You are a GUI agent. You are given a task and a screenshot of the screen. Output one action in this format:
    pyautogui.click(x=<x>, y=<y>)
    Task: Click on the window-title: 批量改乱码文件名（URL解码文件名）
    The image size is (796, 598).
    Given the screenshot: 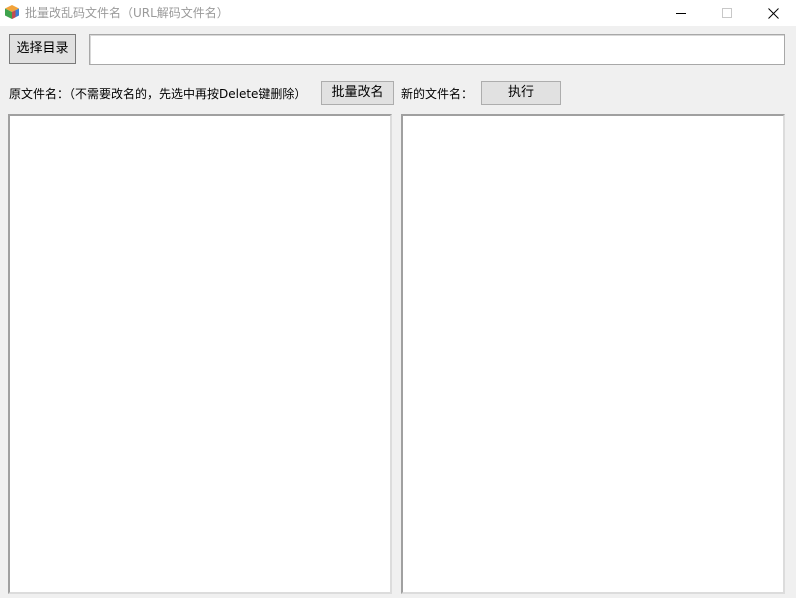 What is the action you would take?
    pyautogui.click(x=127, y=13)
    